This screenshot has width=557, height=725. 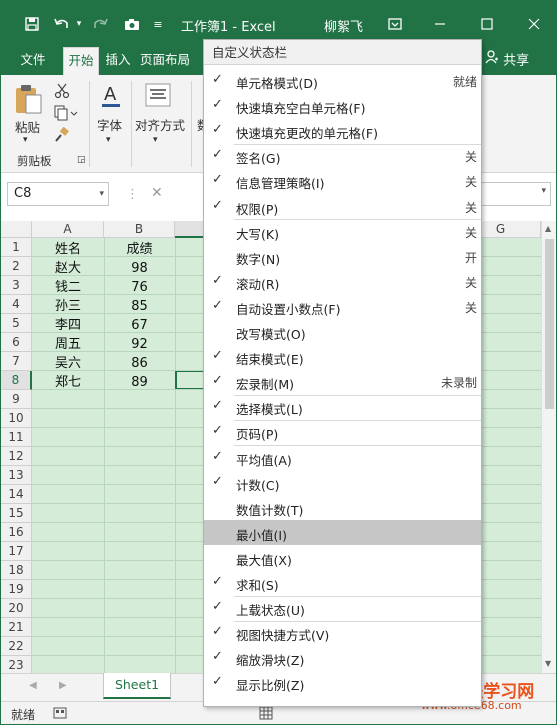 I want to click on copy-icon, so click(x=66, y=114).